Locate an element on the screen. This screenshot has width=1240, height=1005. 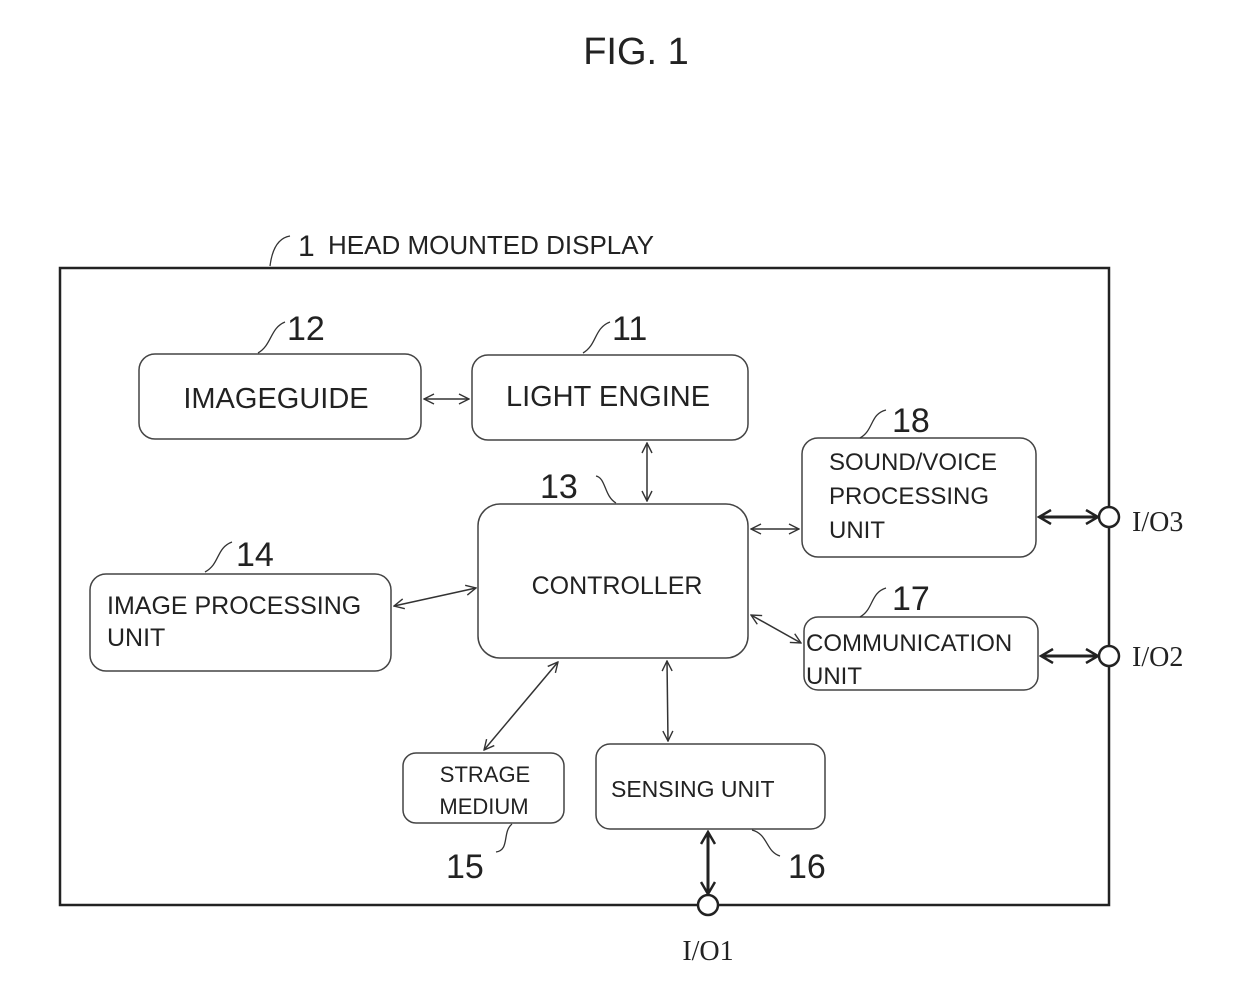
ref-17: 17 is located at coordinates (911, 599).